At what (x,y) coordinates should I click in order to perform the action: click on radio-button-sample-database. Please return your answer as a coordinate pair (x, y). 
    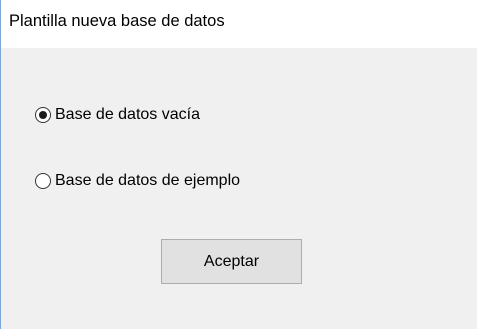
    Looking at the image, I should click on (43, 181).